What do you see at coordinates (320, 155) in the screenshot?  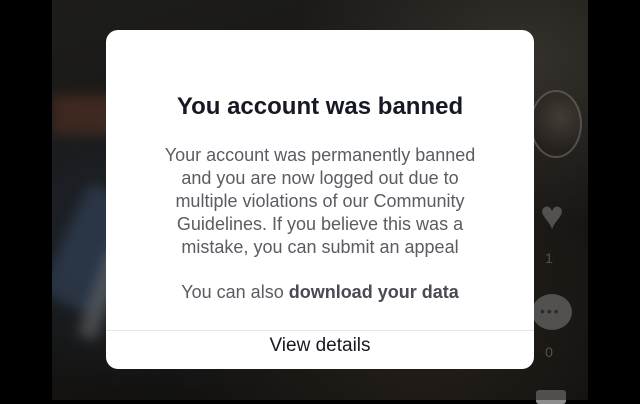 I see `message-line: Your account was permanently banned` at bounding box center [320, 155].